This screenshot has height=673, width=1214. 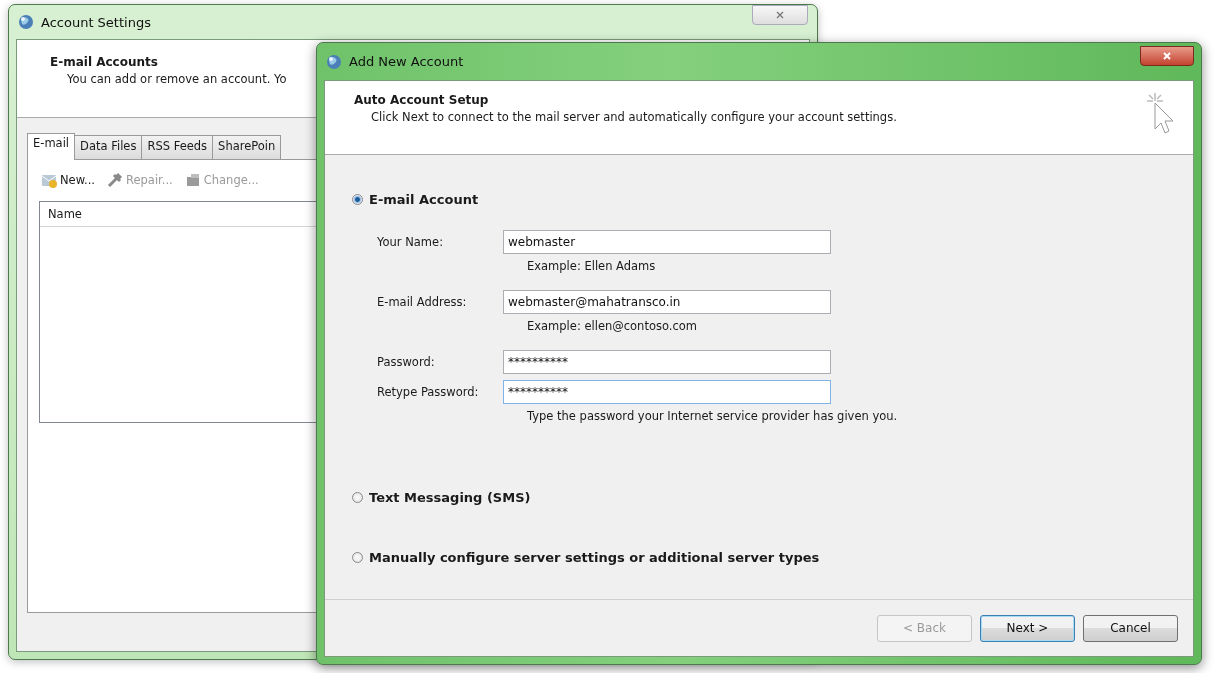 What do you see at coordinates (1130, 628) in the screenshot?
I see `dialog-button: Cancel` at bounding box center [1130, 628].